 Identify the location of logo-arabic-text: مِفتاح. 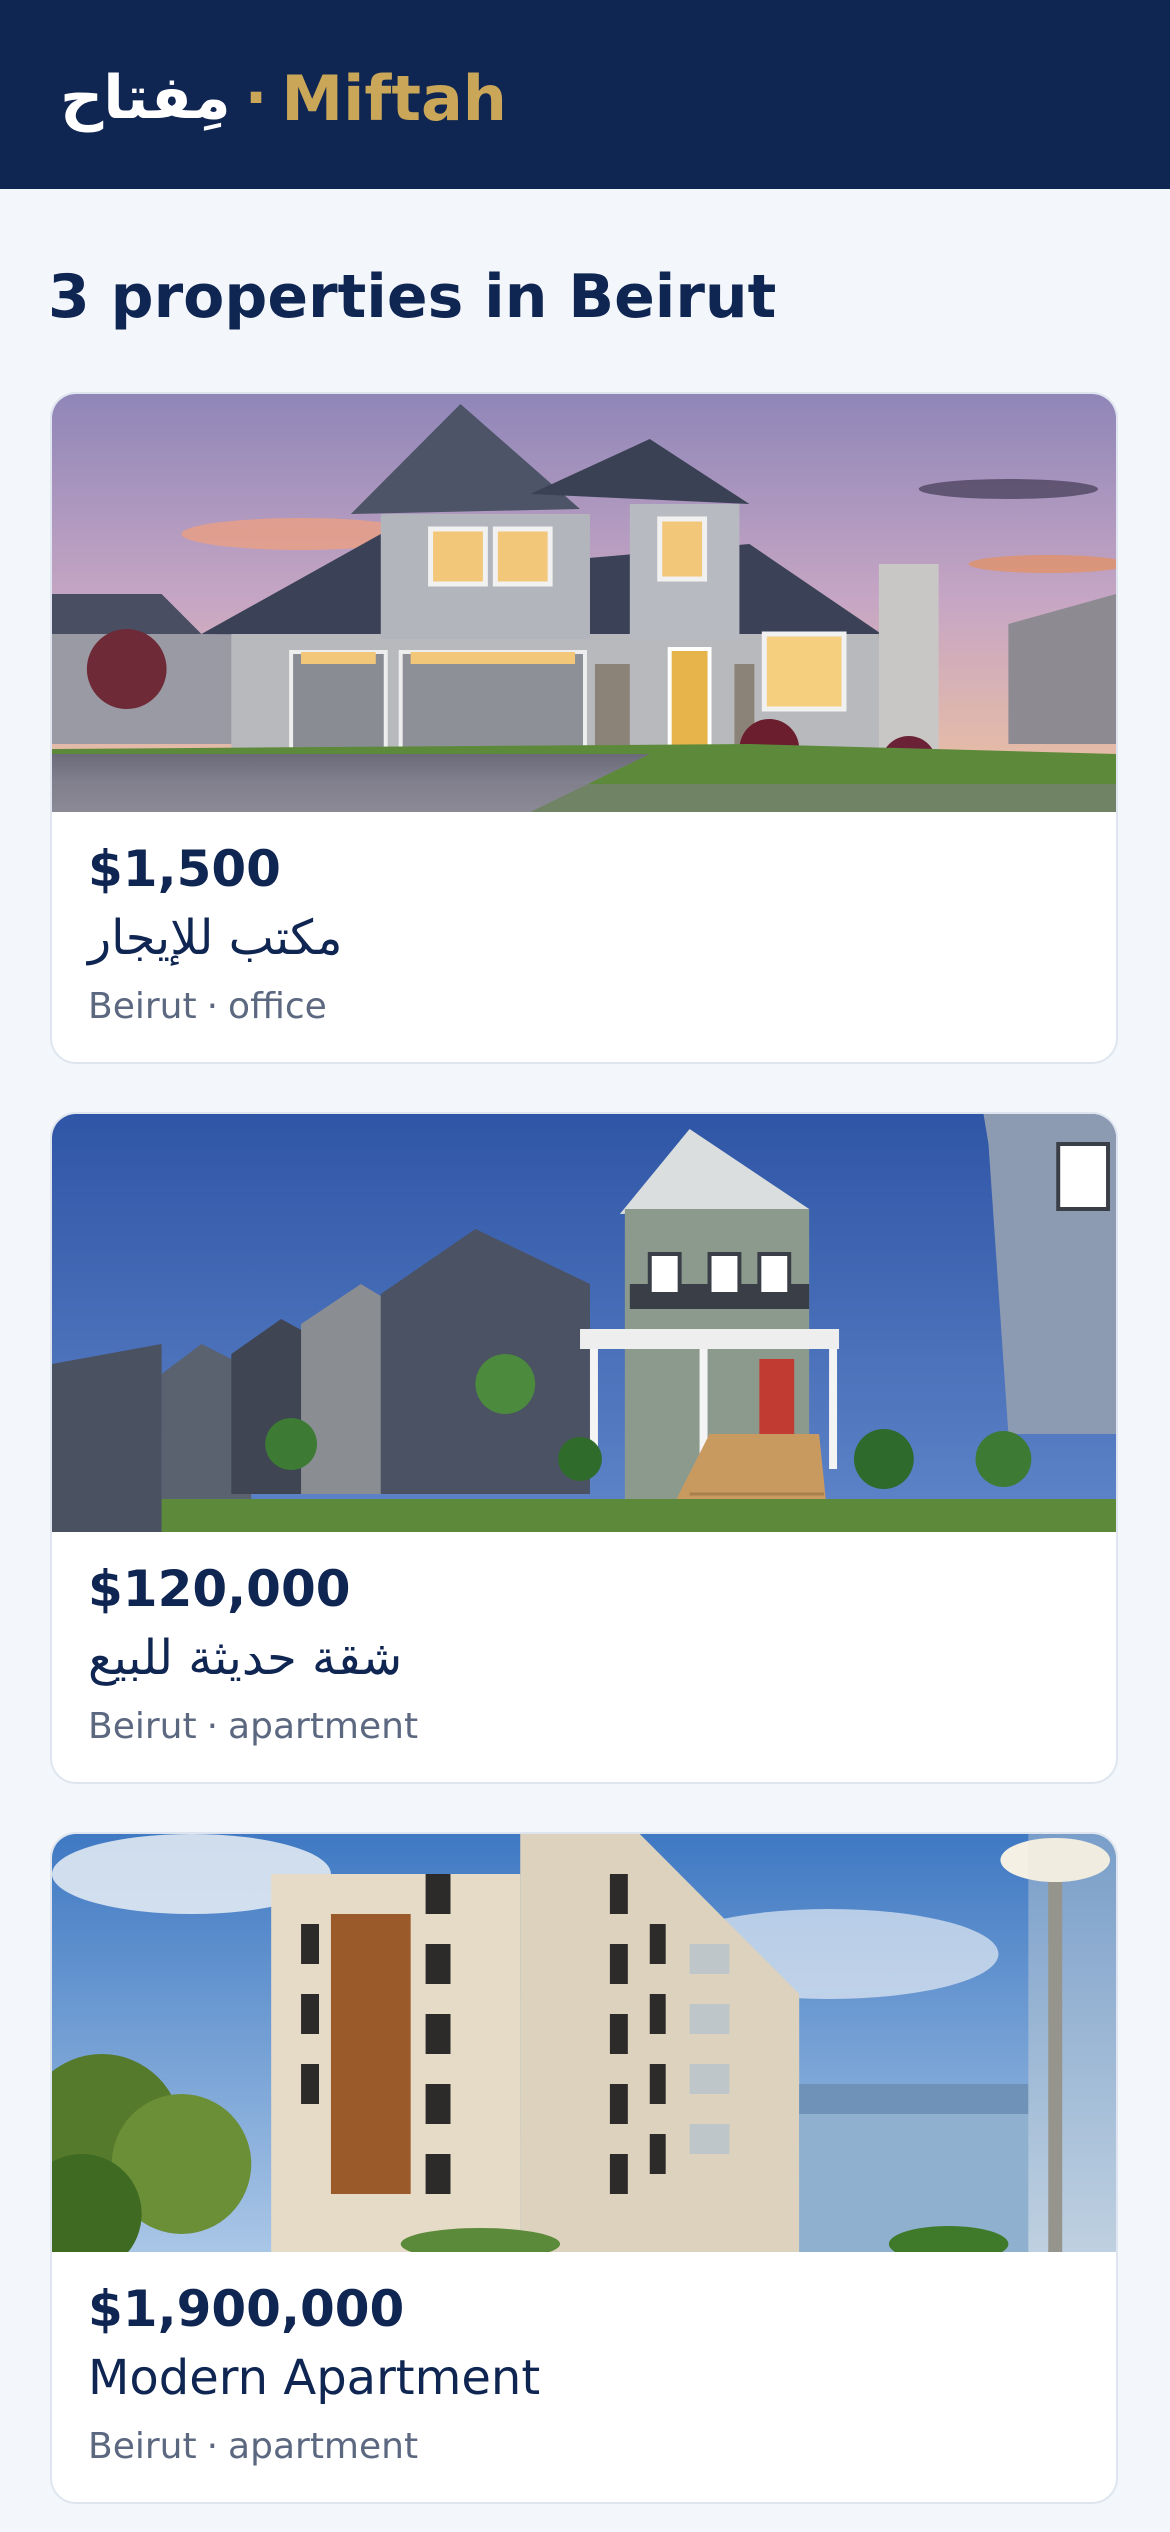
(145, 98).